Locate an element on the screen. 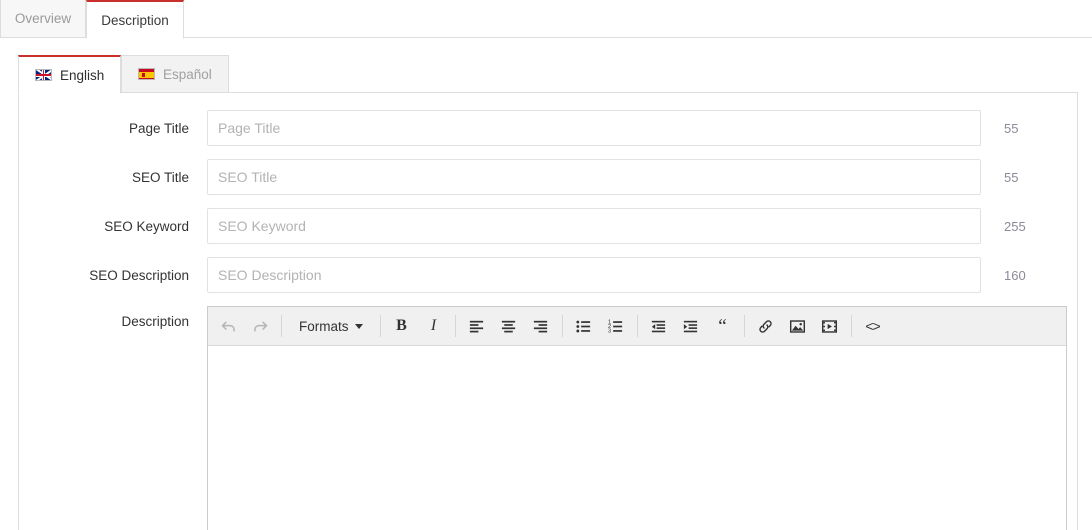 Image resolution: width=1092 pixels, height=530 pixels. language-tab-espanol-label: Español is located at coordinates (187, 74).